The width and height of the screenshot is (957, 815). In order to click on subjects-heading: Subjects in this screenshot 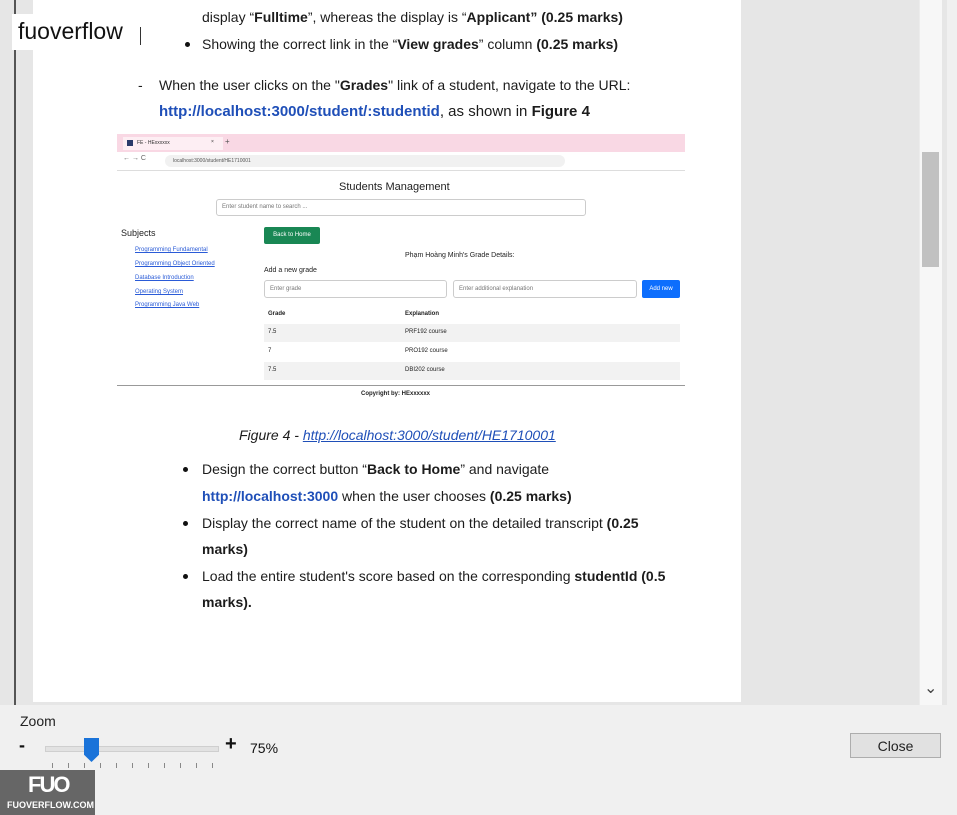, I will do `click(138, 233)`.